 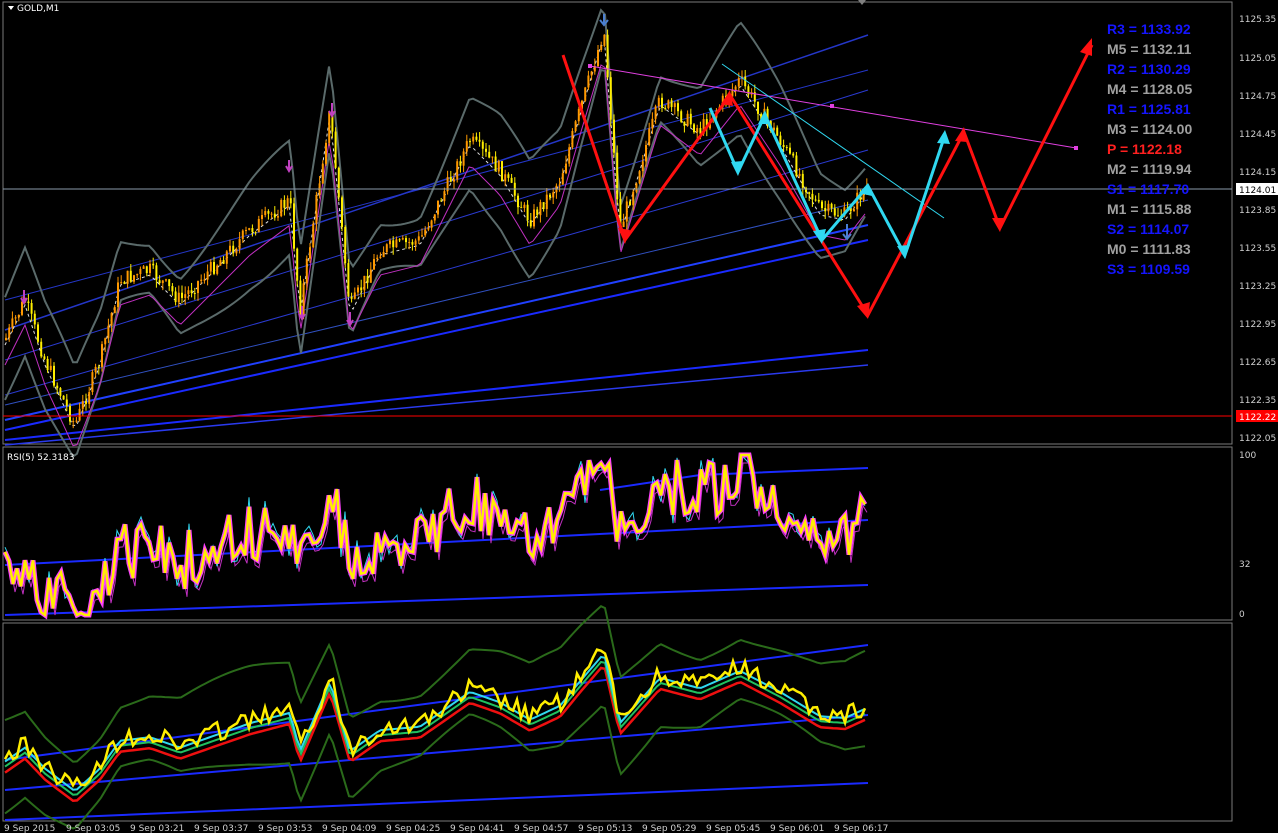 I want to click on pivot-r2: R2 = 1130.29, so click(x=1149, y=69).